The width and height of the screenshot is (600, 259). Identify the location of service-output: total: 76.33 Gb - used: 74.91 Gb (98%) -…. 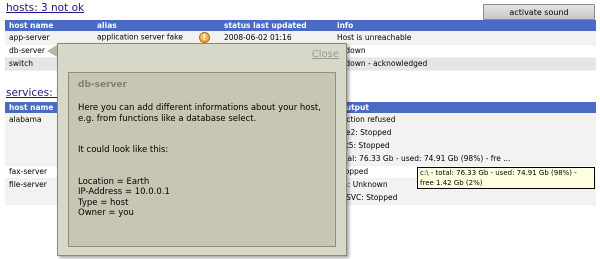
(464, 159).